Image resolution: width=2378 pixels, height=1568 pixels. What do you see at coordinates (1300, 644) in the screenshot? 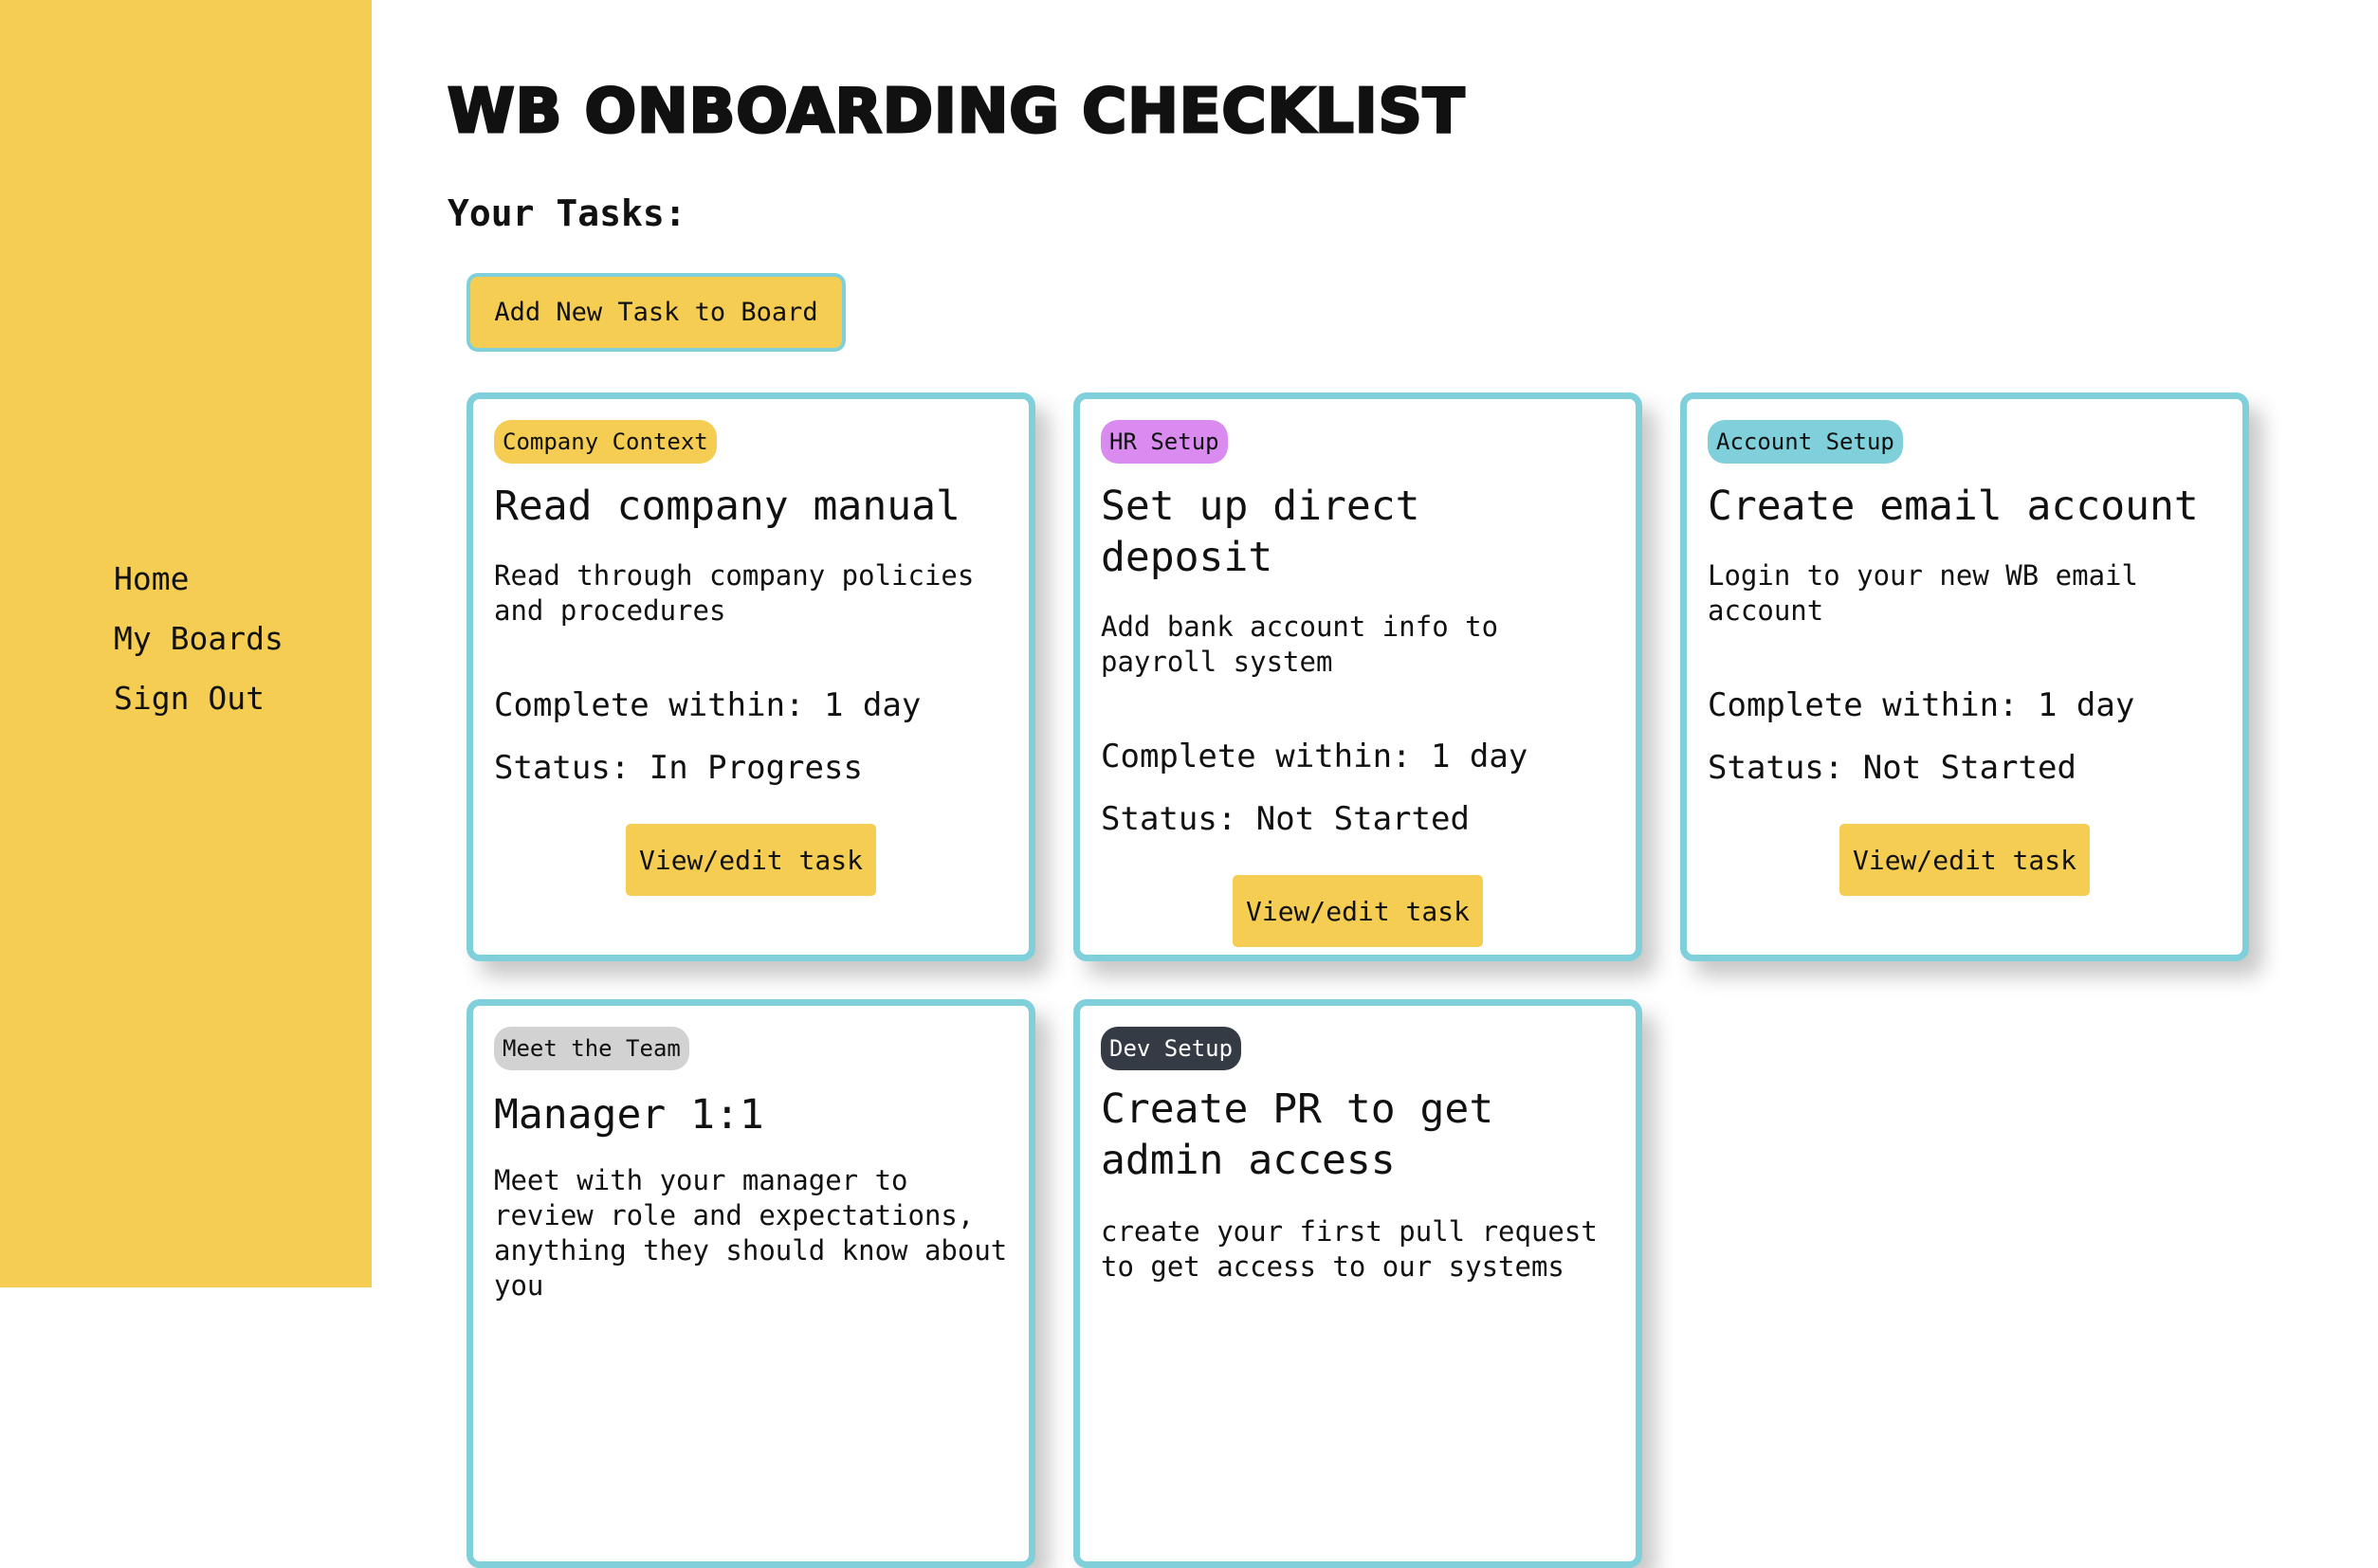
I see `task-description: Add bank account info to payroll system` at bounding box center [1300, 644].